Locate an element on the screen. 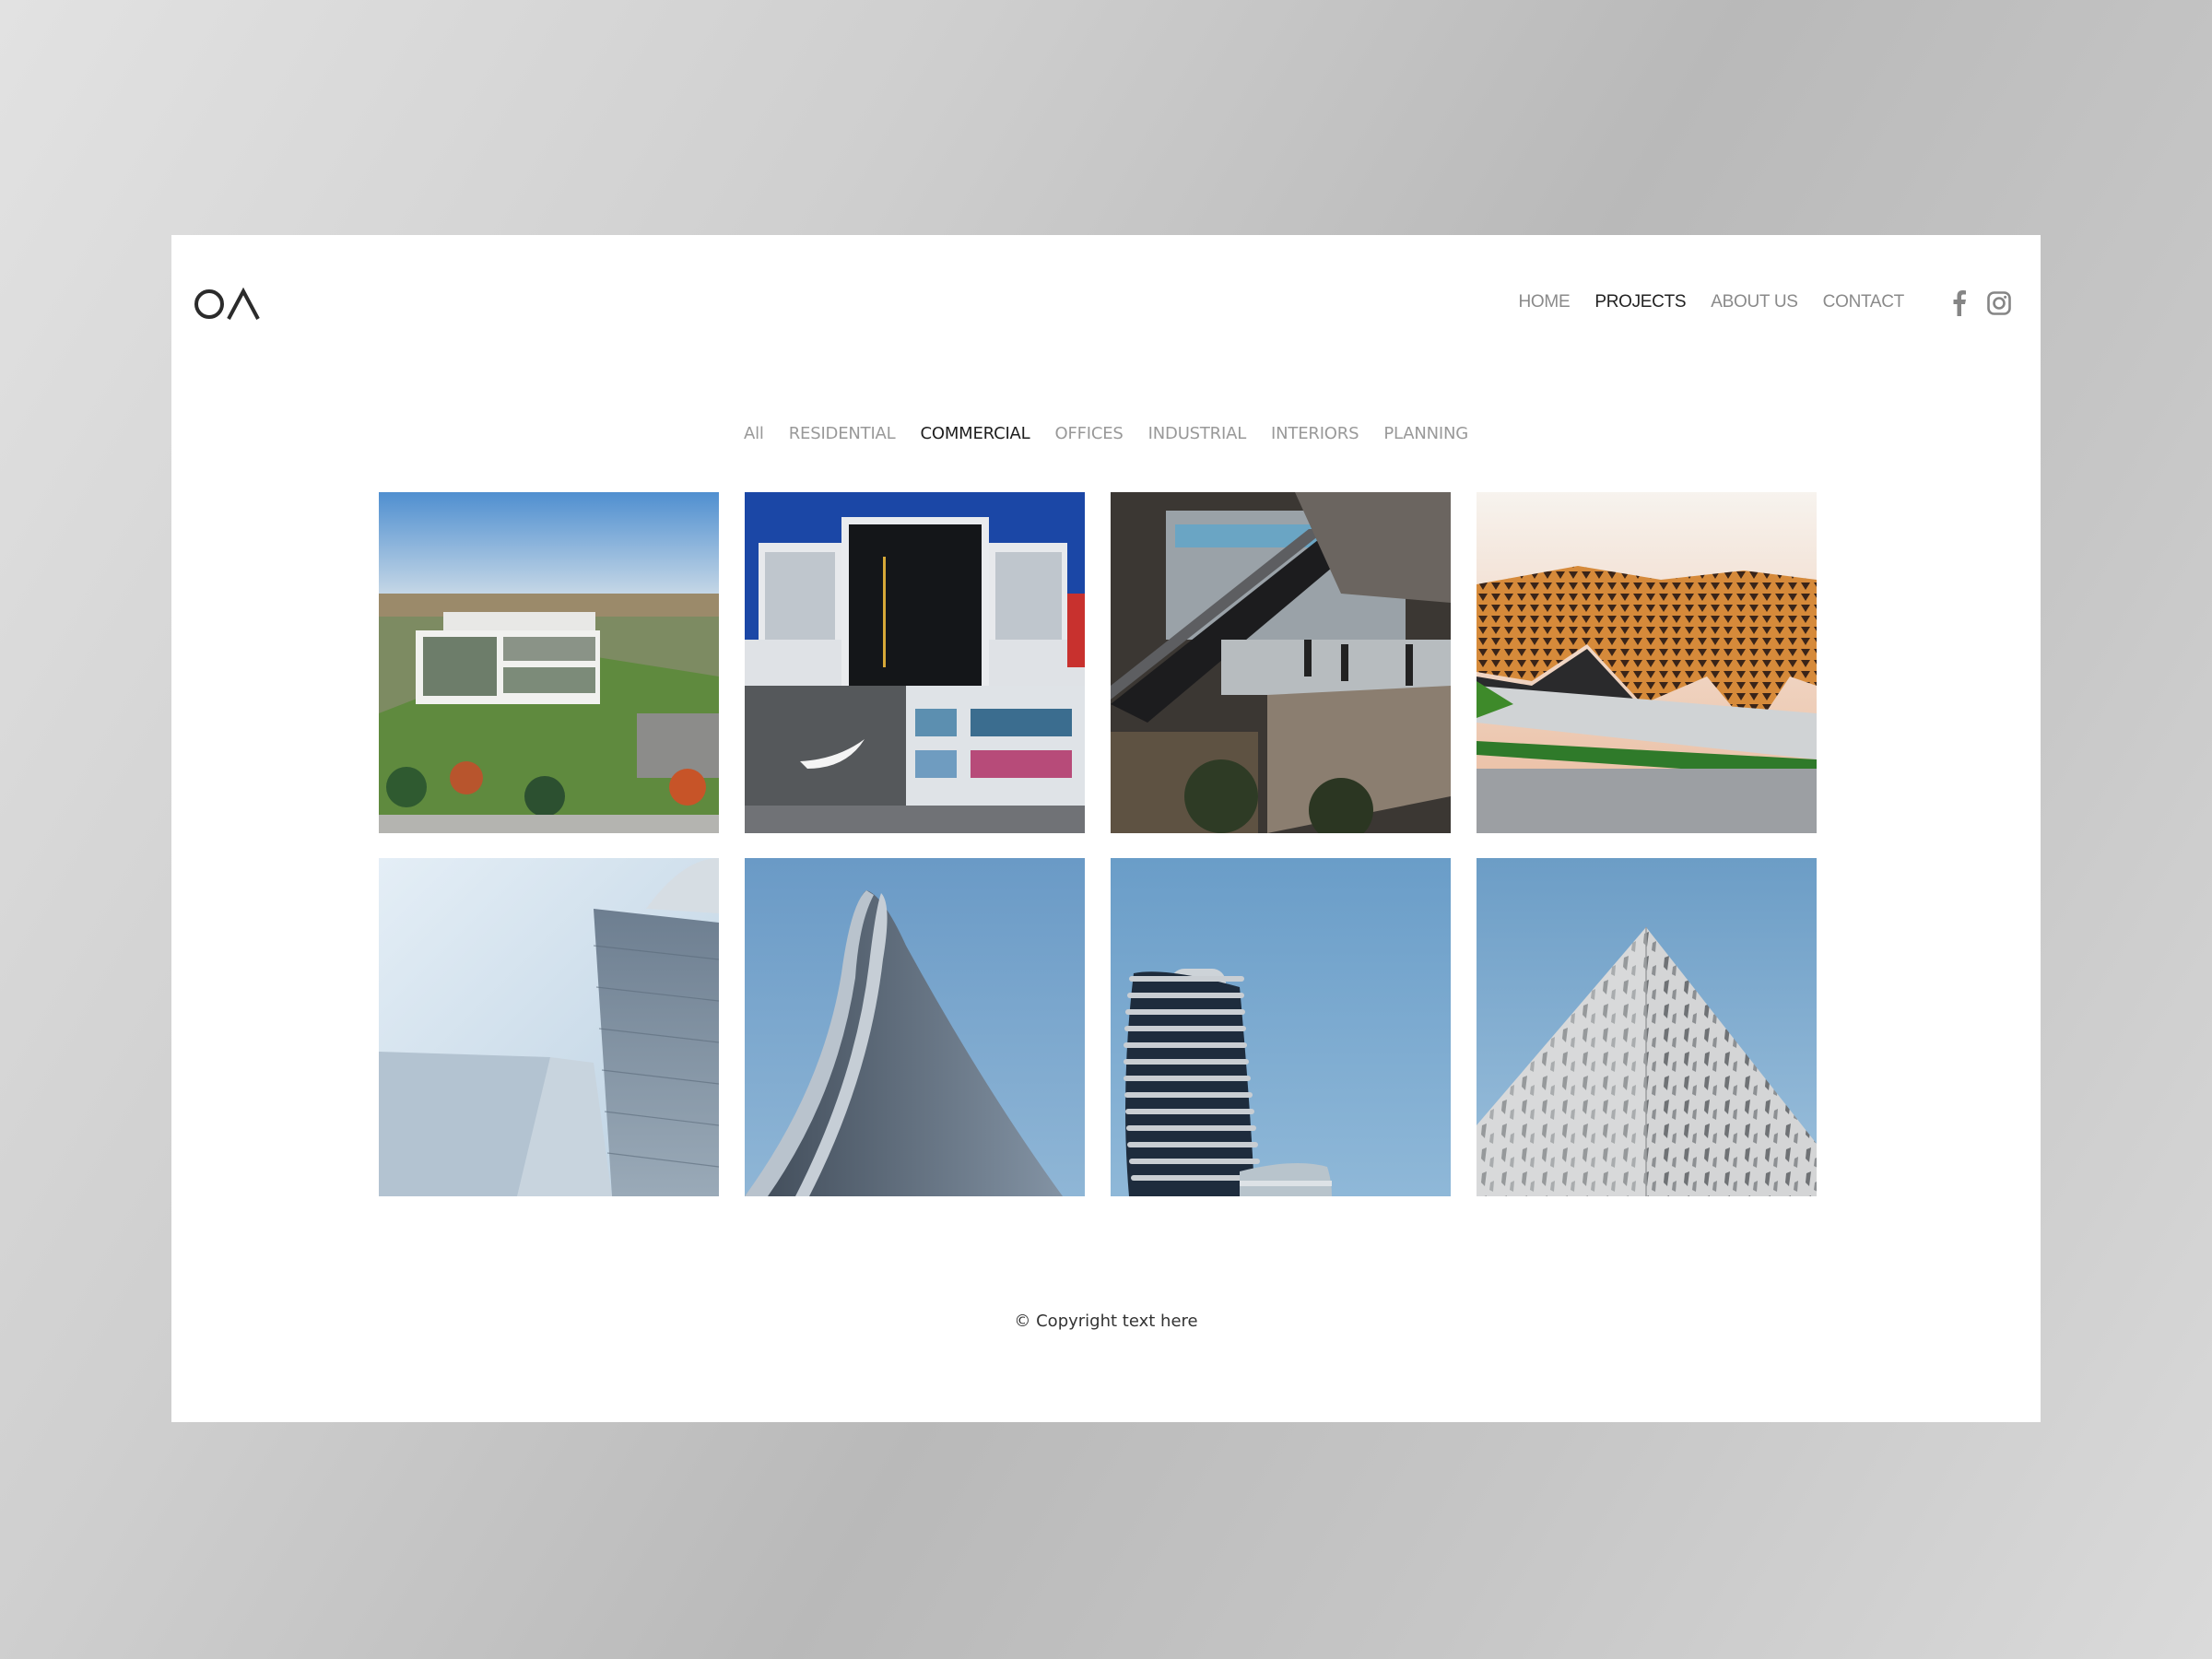 The width and height of the screenshot is (2212, 1659). project-image-steel-facade is located at coordinates (549, 1027).